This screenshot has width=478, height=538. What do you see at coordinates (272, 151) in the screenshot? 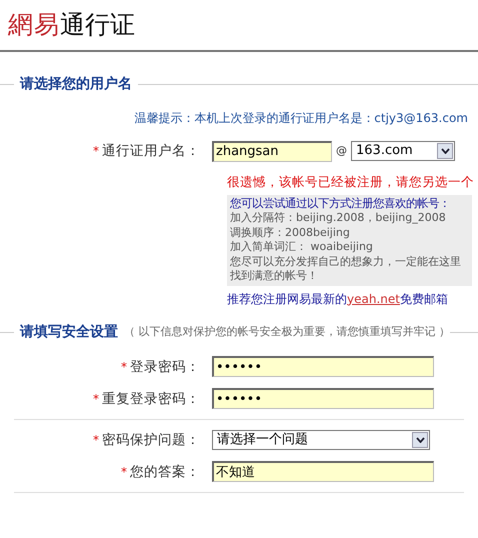
I see `username-field: zhangsan` at bounding box center [272, 151].